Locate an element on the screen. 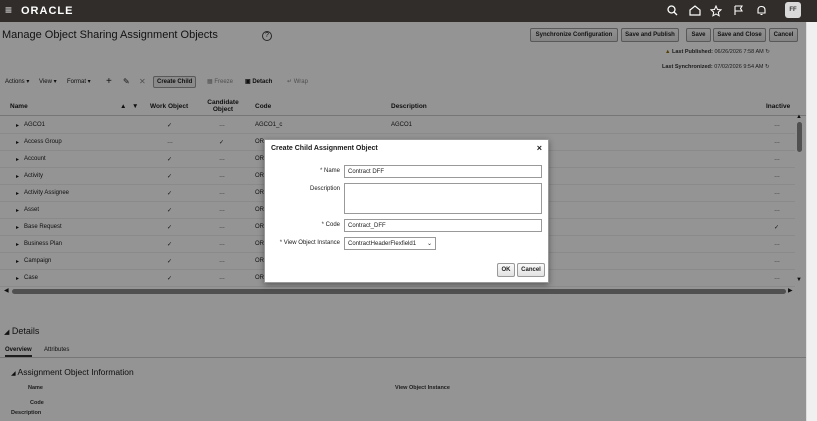  notifications-bell-icon is located at coordinates (761, 10).